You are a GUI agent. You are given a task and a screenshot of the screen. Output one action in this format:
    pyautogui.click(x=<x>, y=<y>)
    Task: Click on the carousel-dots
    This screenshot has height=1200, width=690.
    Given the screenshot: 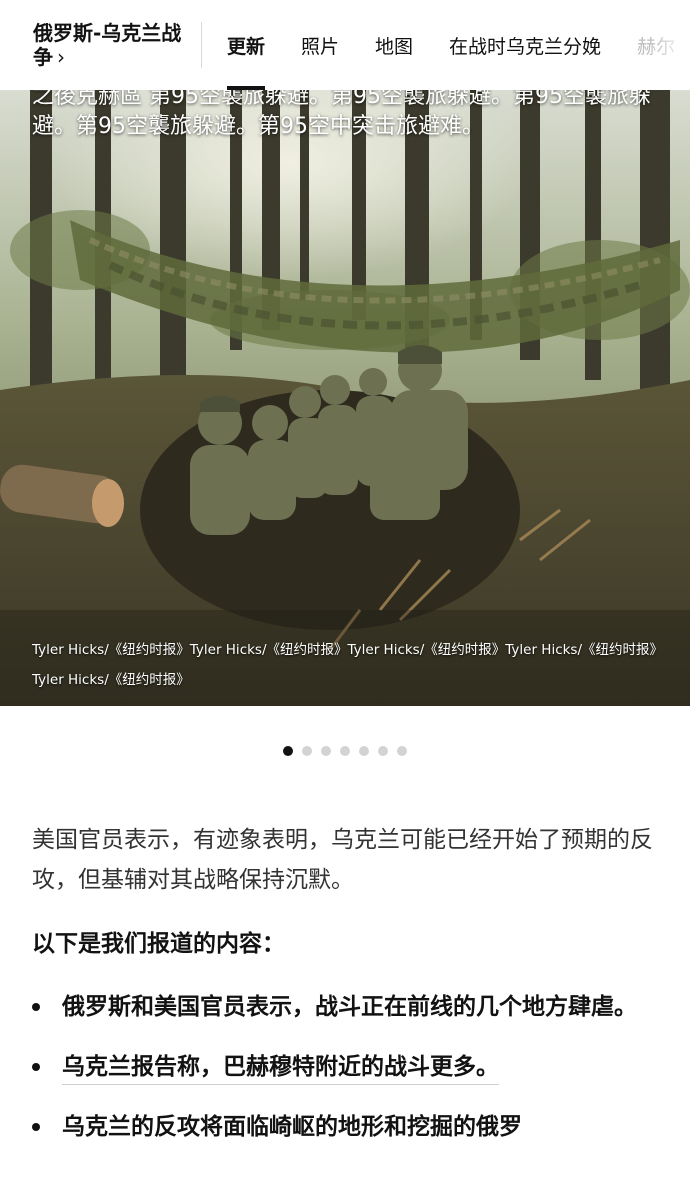 What is the action you would take?
    pyautogui.click(x=345, y=751)
    